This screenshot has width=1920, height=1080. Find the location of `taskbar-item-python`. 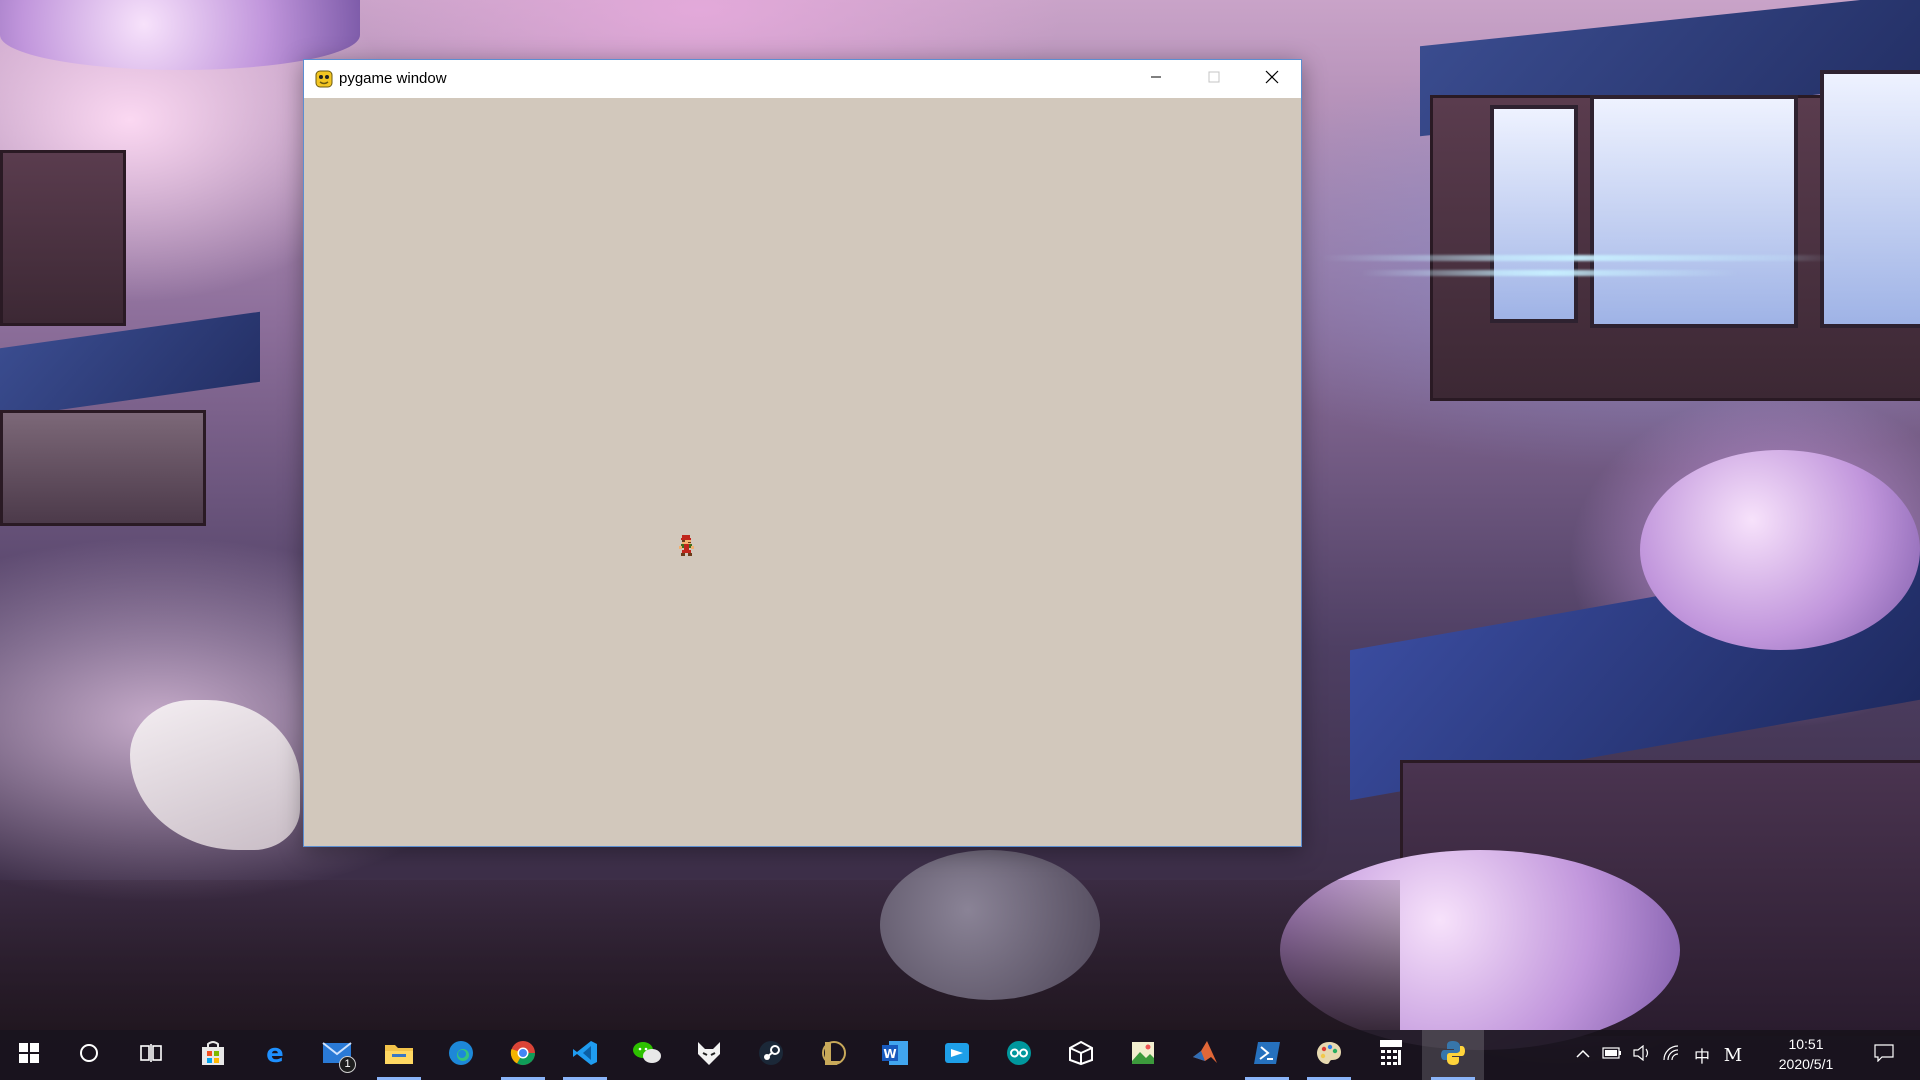

taskbar-item-python is located at coordinates (1453, 1055).